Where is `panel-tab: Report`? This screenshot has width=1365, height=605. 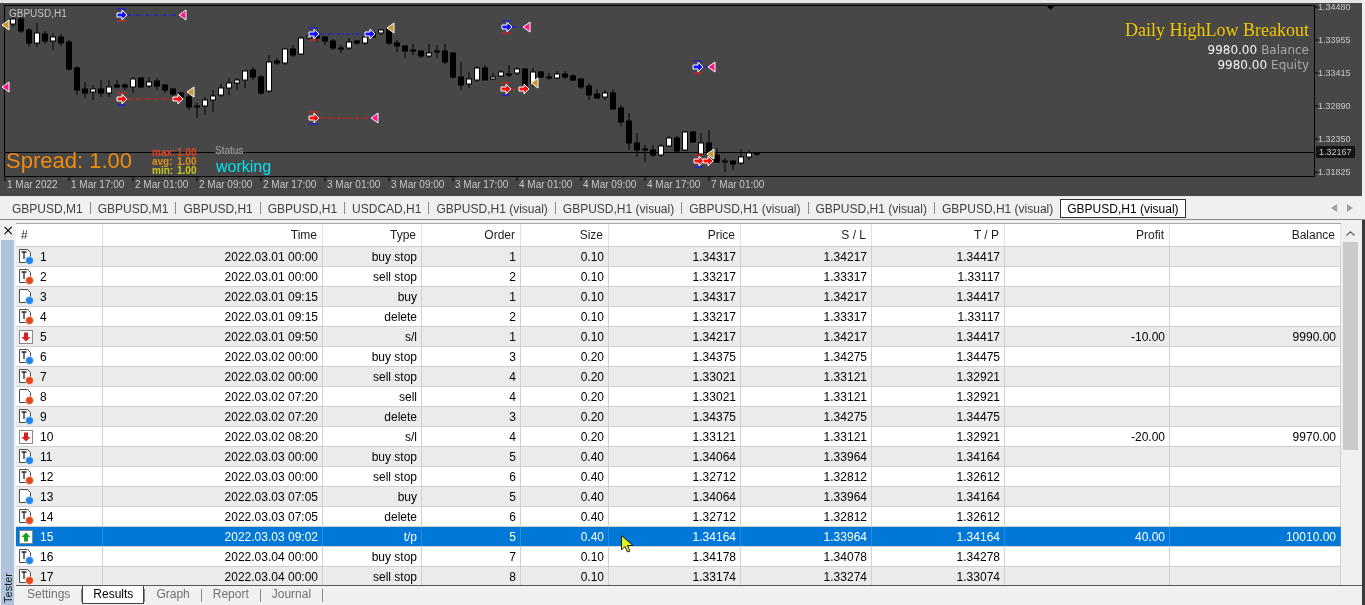
panel-tab: Report is located at coordinates (230, 595).